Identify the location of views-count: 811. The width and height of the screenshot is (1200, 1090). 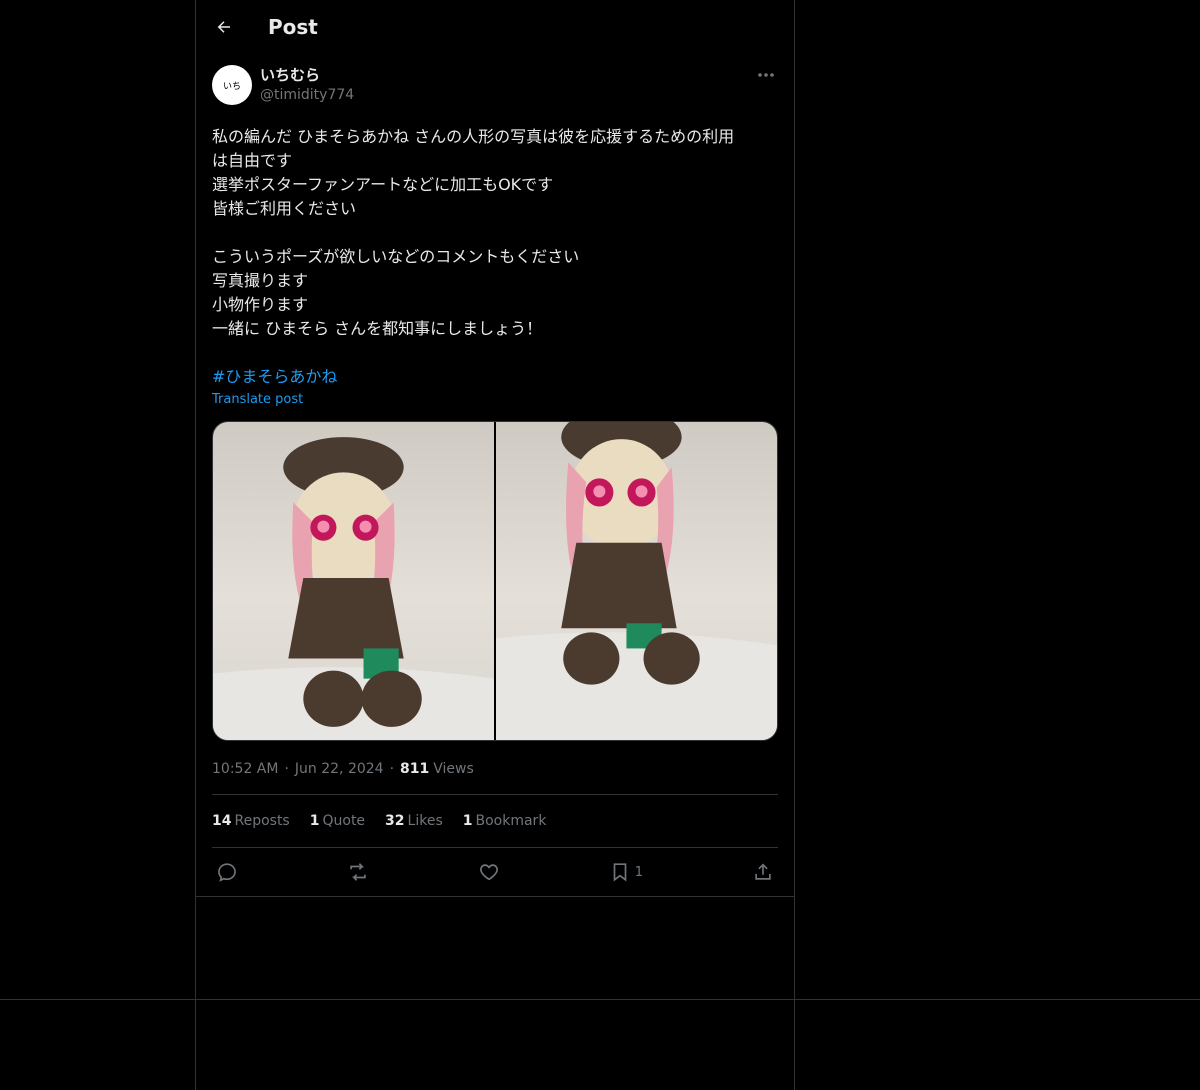
(415, 769).